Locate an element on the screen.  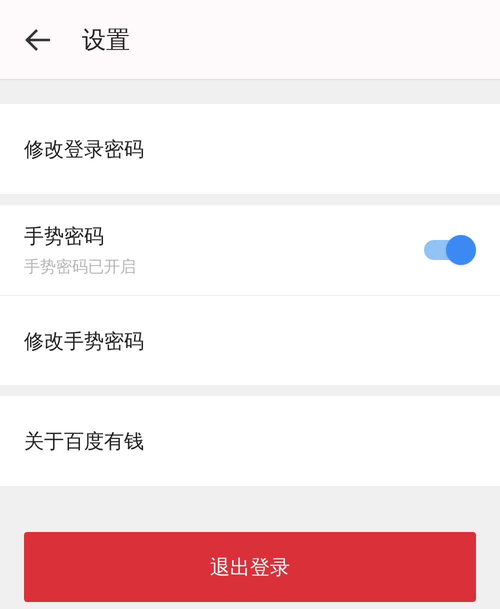
page-title: 设置 is located at coordinates (106, 40).